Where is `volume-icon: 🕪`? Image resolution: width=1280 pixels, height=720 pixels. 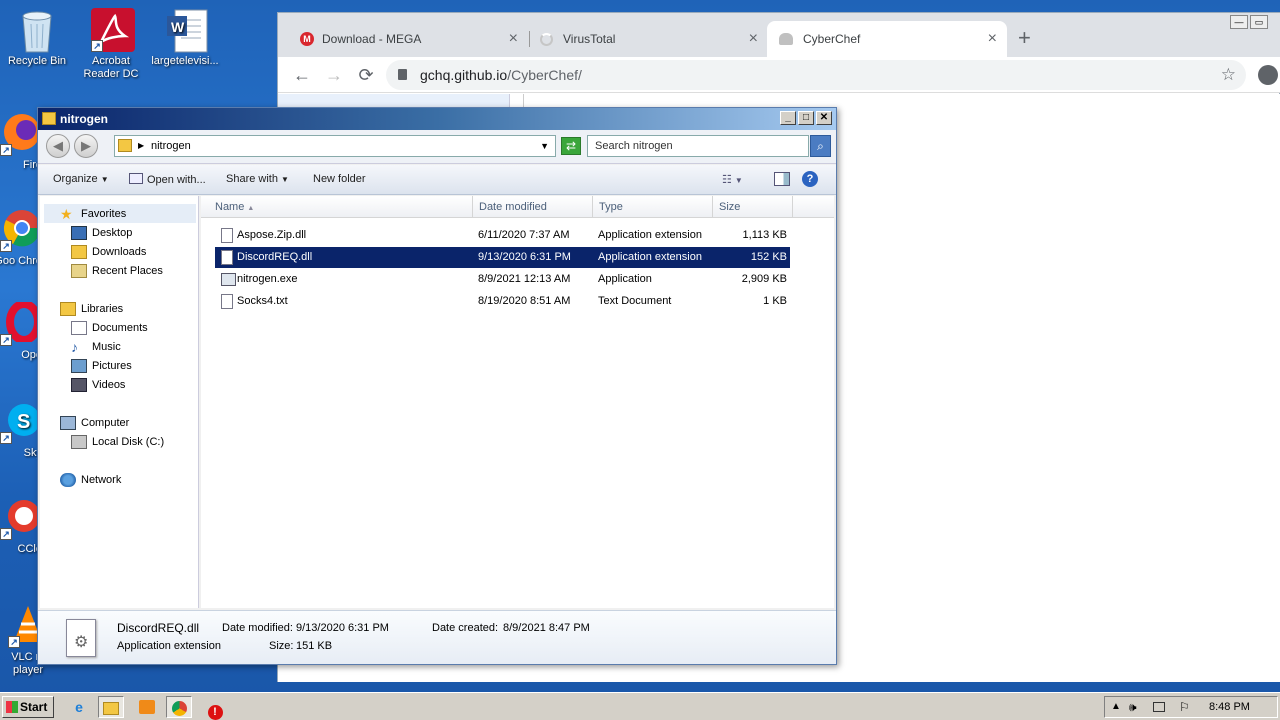
volume-icon: 🕪 is located at coordinates (1133, 707).